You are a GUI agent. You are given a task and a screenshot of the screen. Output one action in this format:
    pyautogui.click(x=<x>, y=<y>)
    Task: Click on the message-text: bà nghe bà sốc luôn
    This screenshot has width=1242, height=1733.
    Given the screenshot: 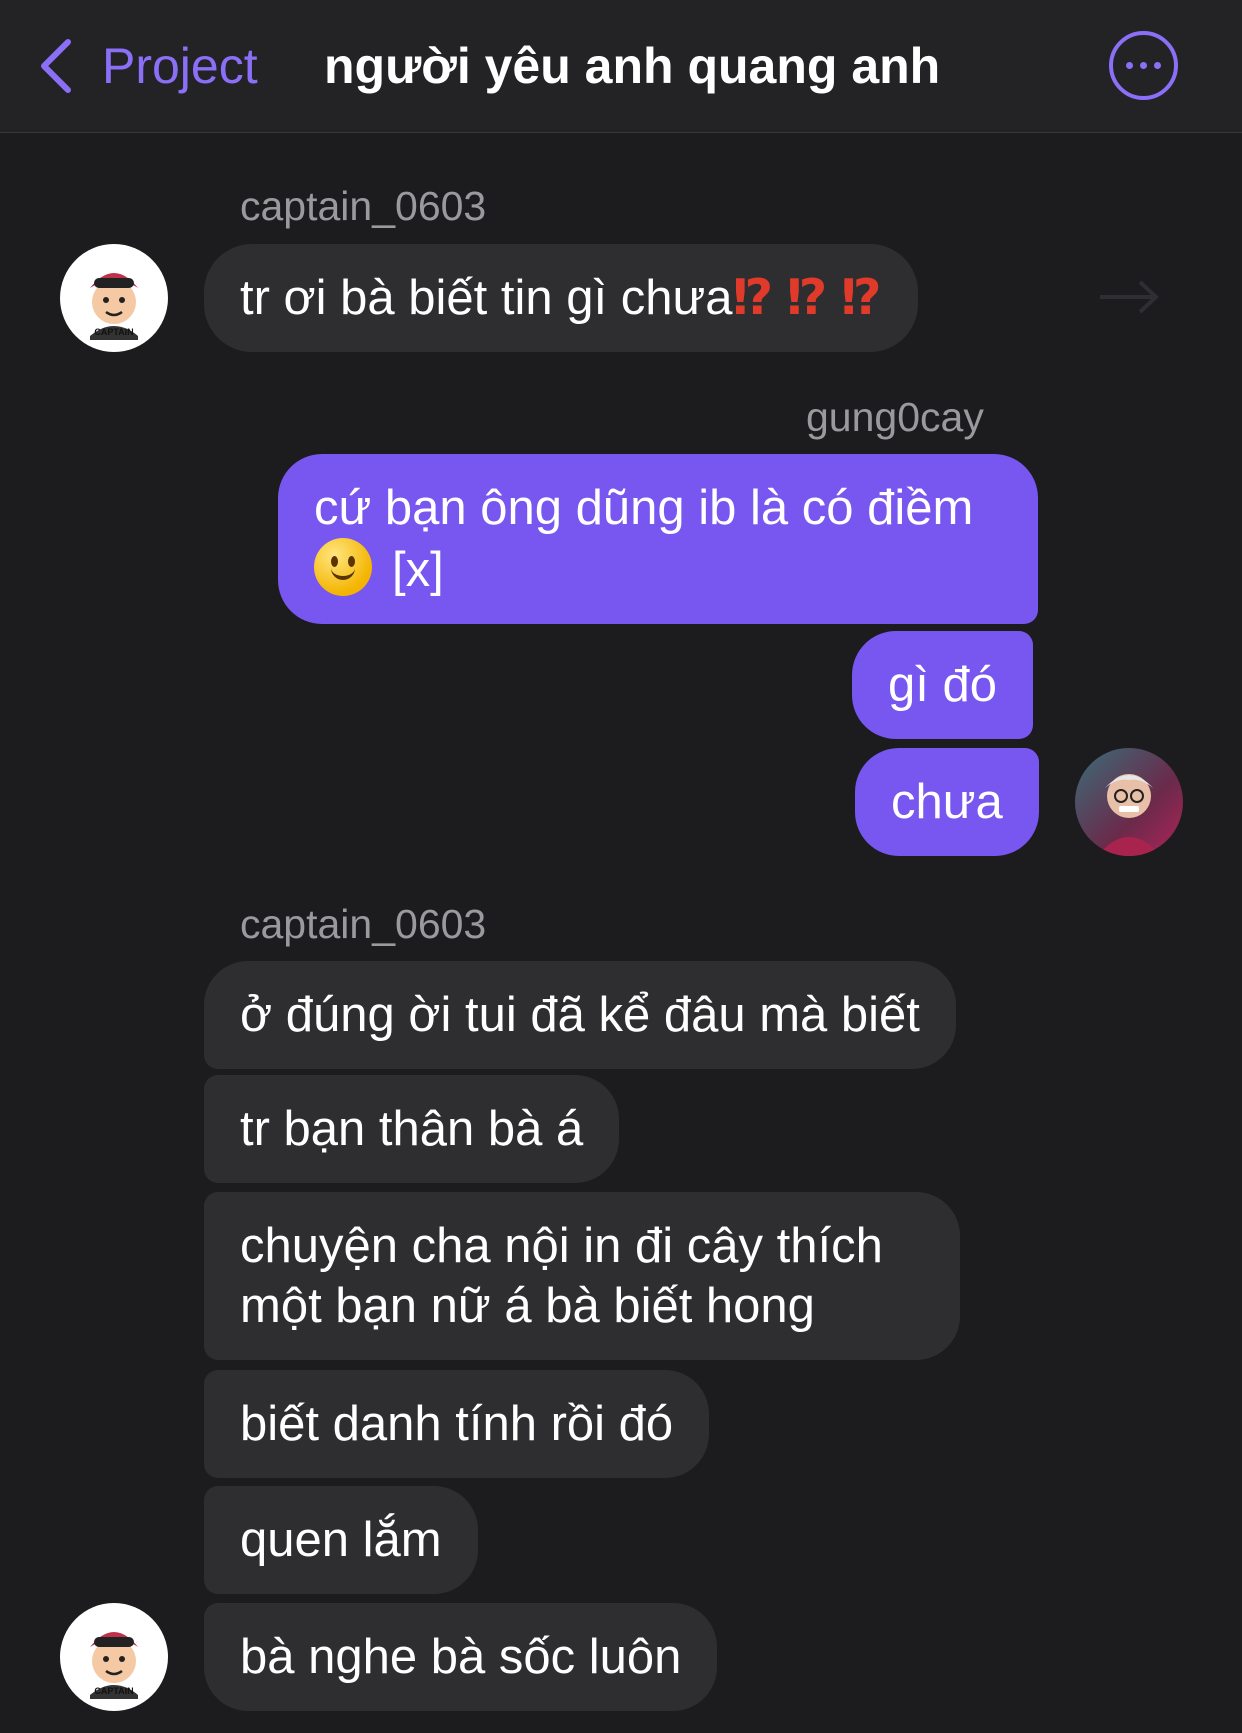 What is the action you would take?
    pyautogui.click(x=461, y=1657)
    